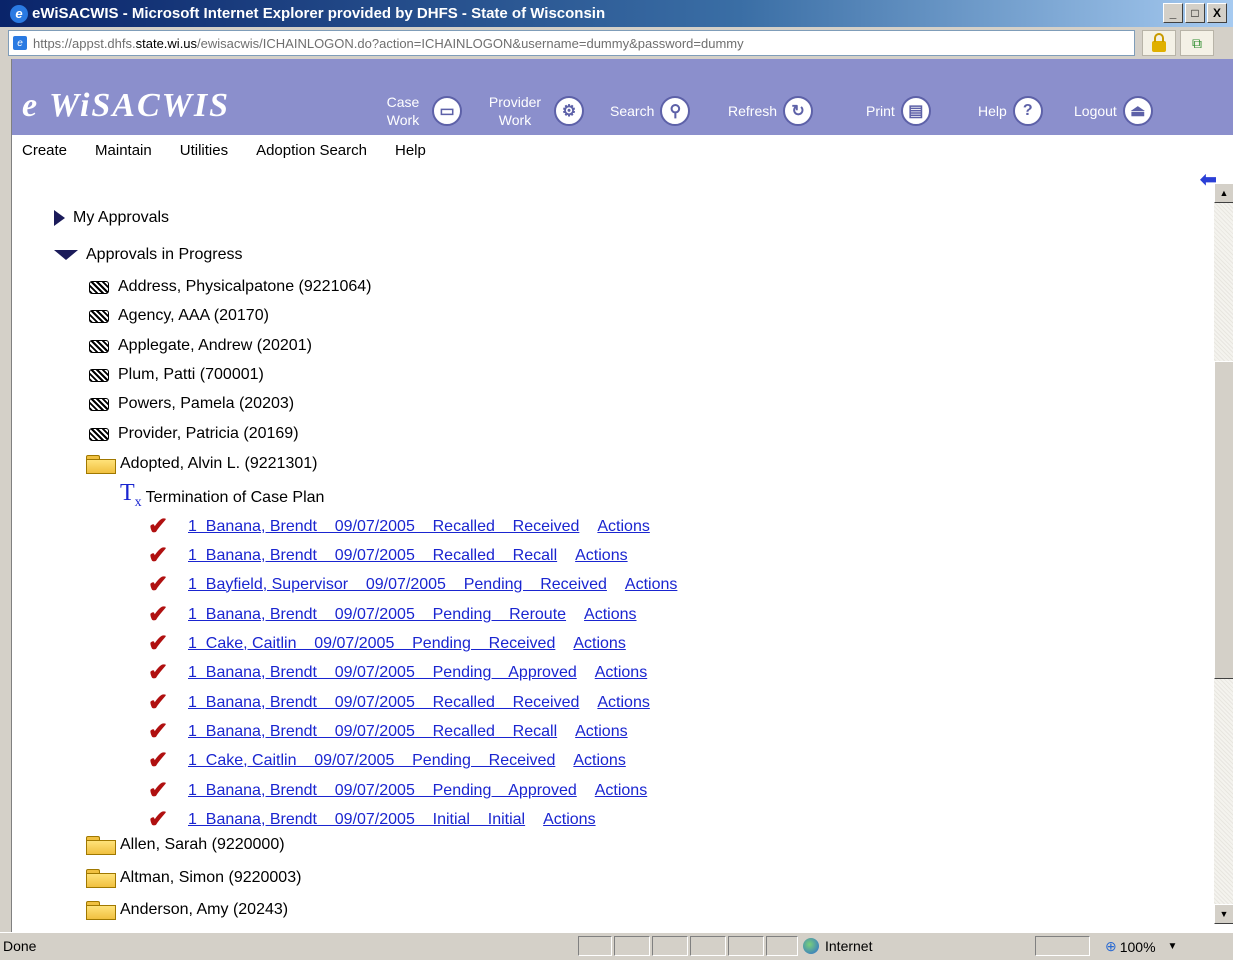 The image size is (1233, 960). I want to click on menu-help: Help, so click(410, 150).